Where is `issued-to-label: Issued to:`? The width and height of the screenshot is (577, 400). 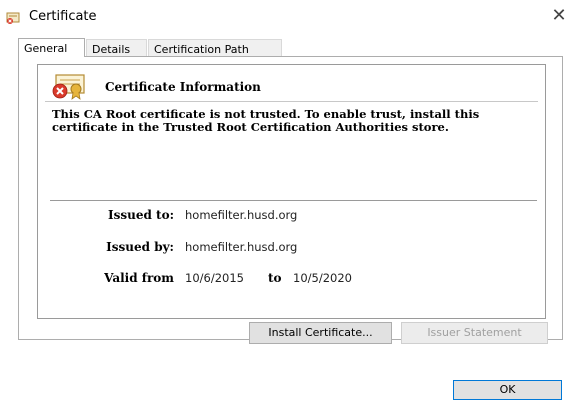
issued-to-label: Issued to: is located at coordinates (140, 215).